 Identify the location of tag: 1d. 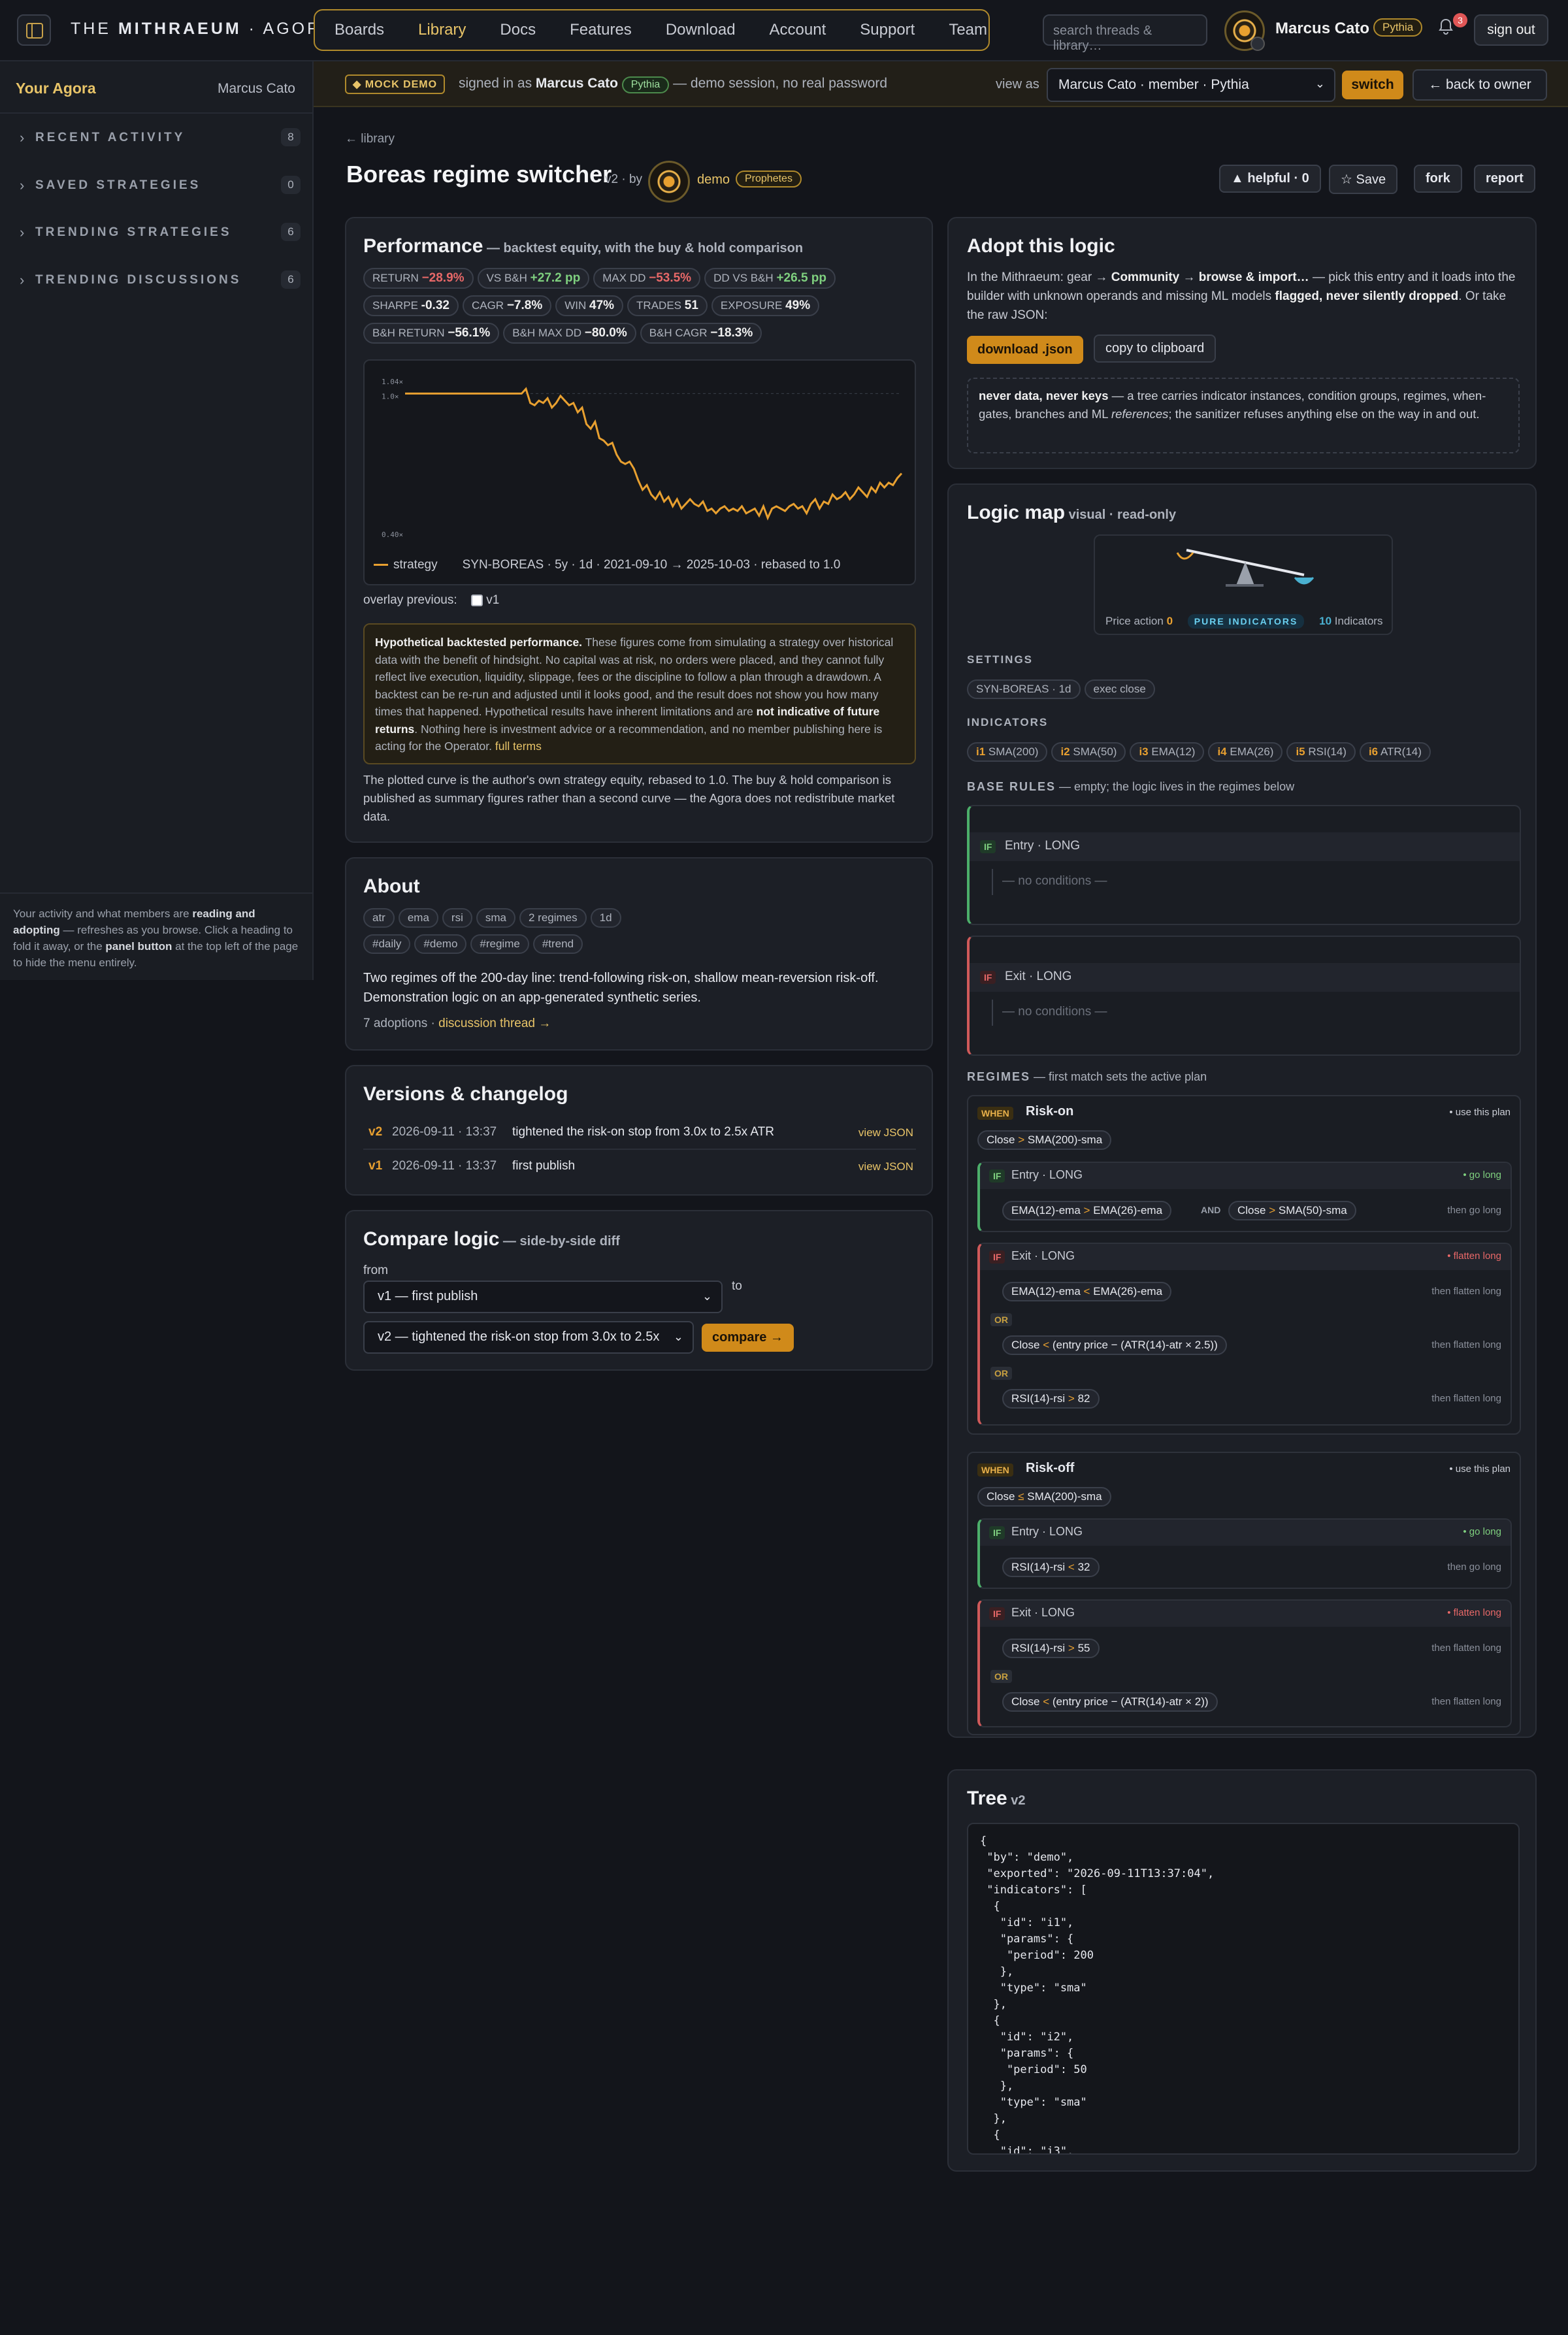
(605, 918).